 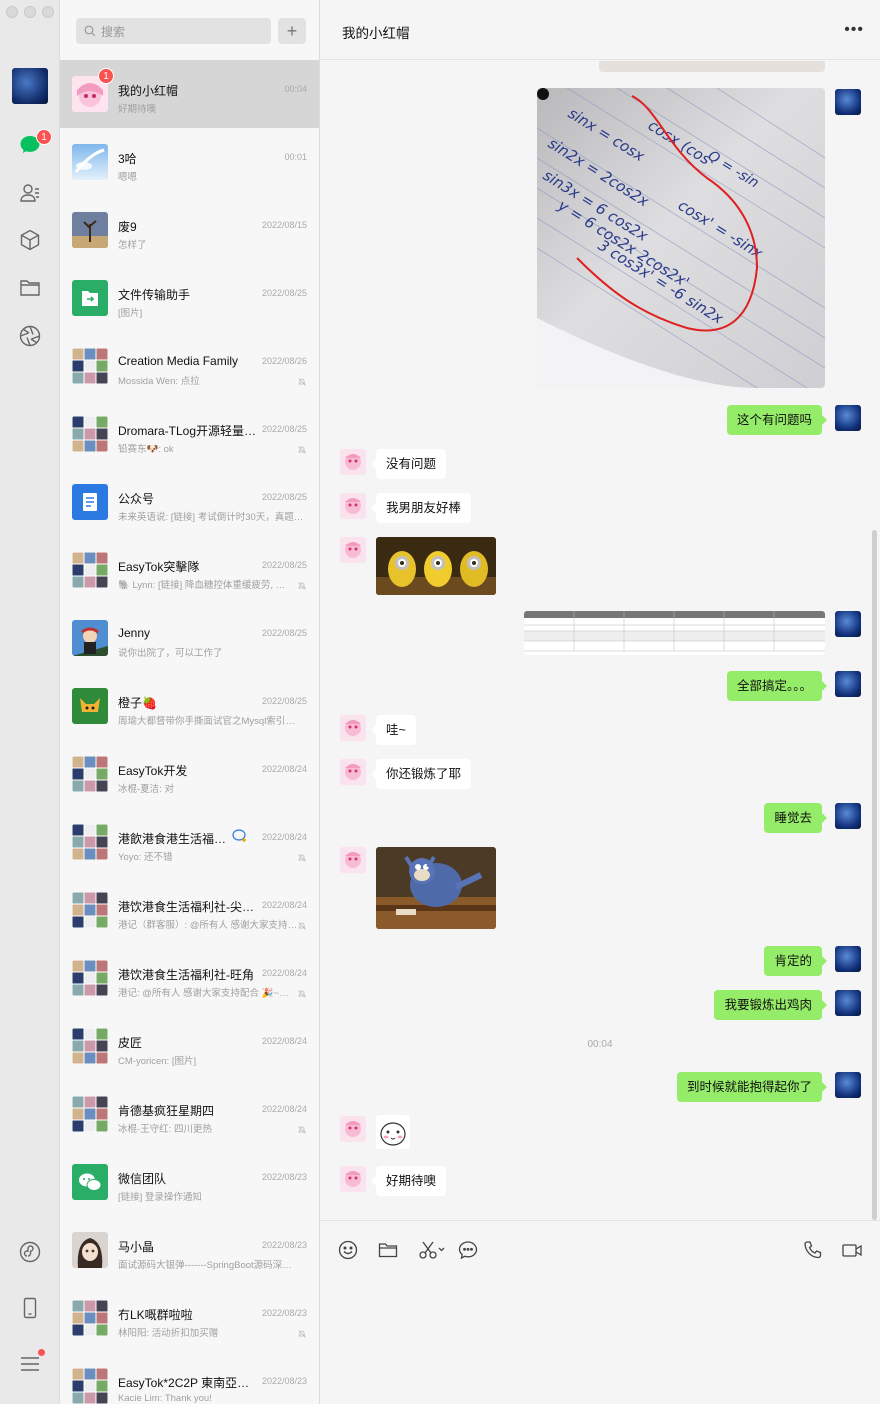 I want to click on her-text-bubble: 我男朋友好棒, so click(x=421, y=508).